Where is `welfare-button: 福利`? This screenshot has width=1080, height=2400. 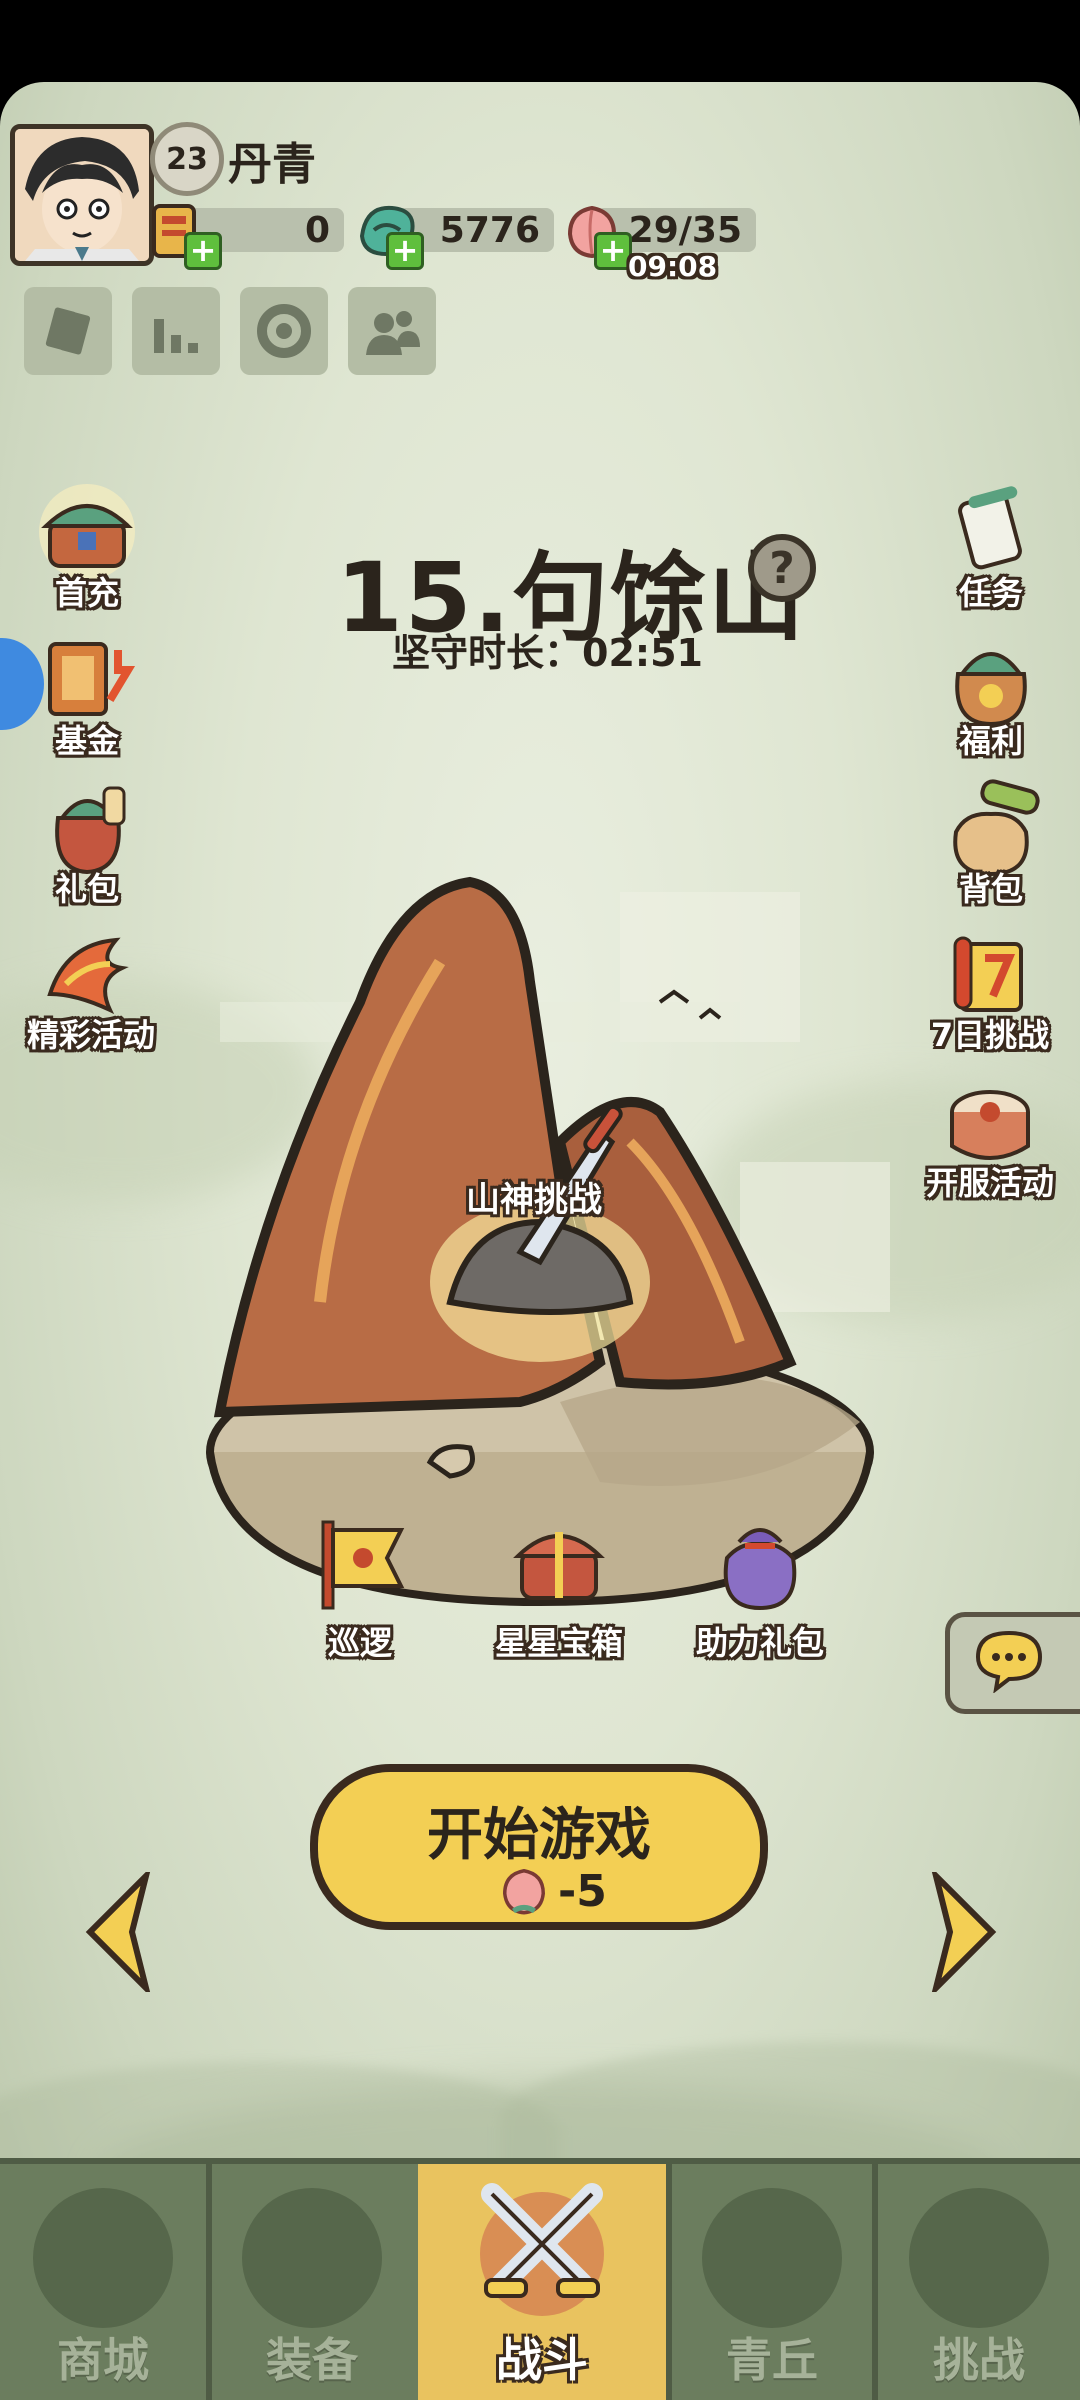 welfare-button: 福利 is located at coordinates (991, 695).